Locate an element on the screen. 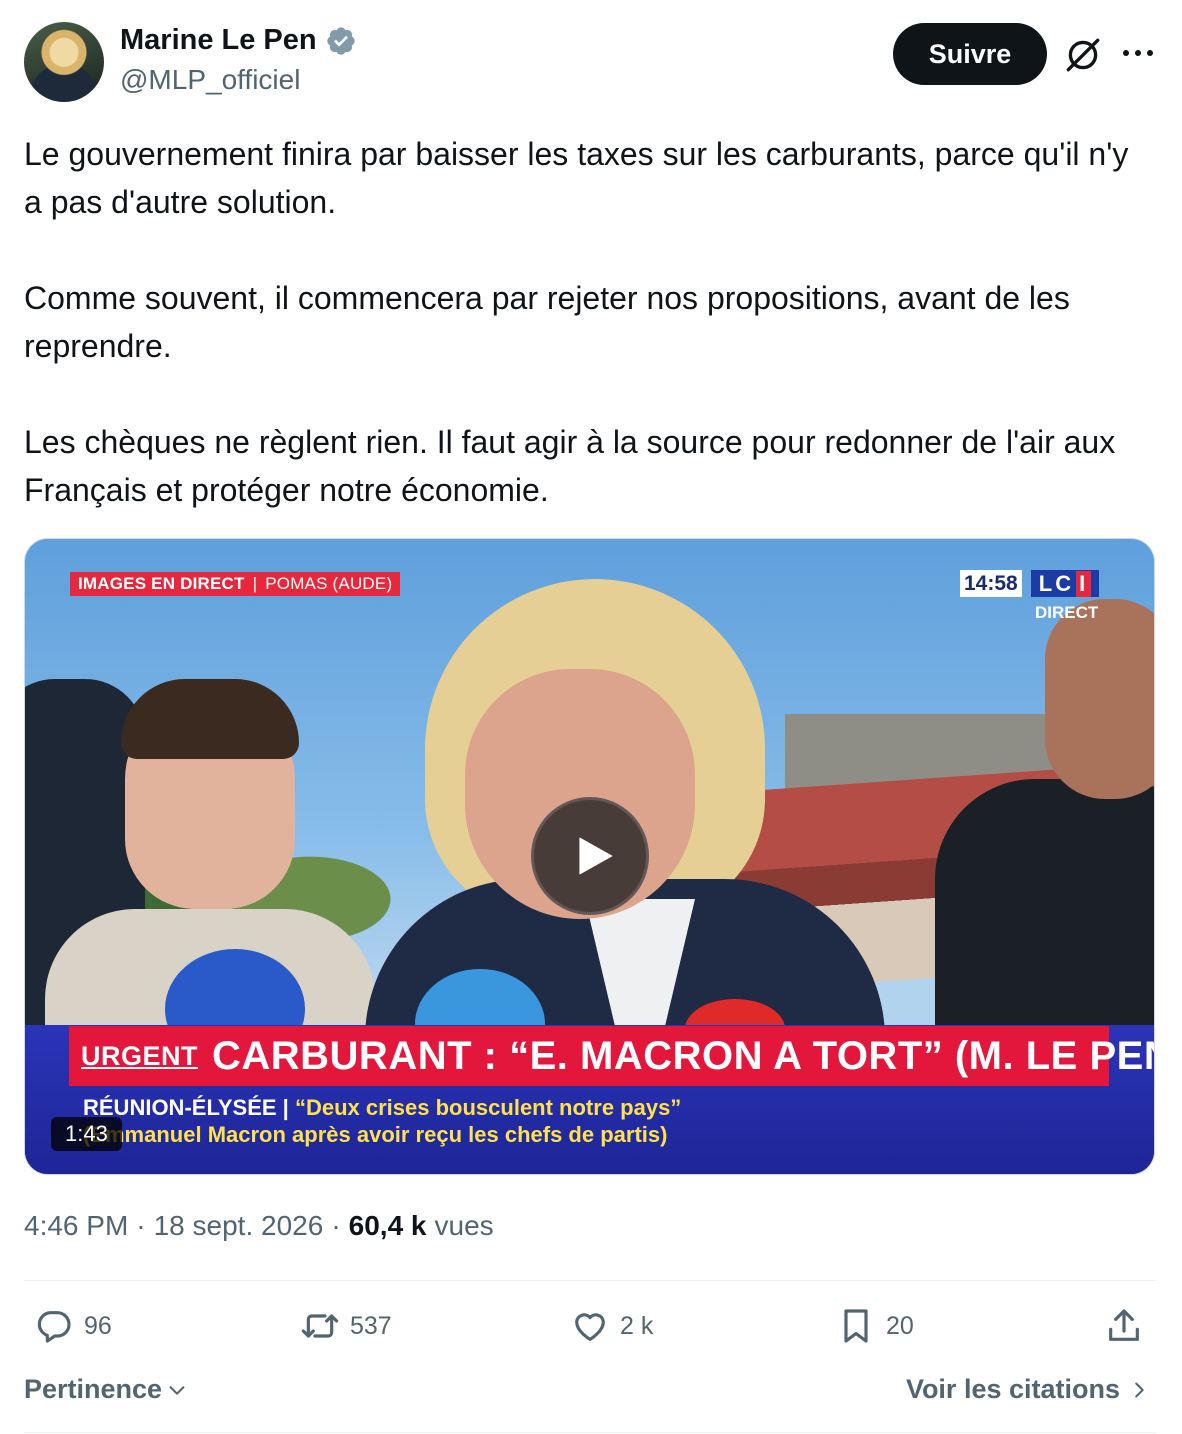  tweet-meta: 4:46 PM · 18 sept. 2026 · 60,4 k vues is located at coordinates (259, 1226).